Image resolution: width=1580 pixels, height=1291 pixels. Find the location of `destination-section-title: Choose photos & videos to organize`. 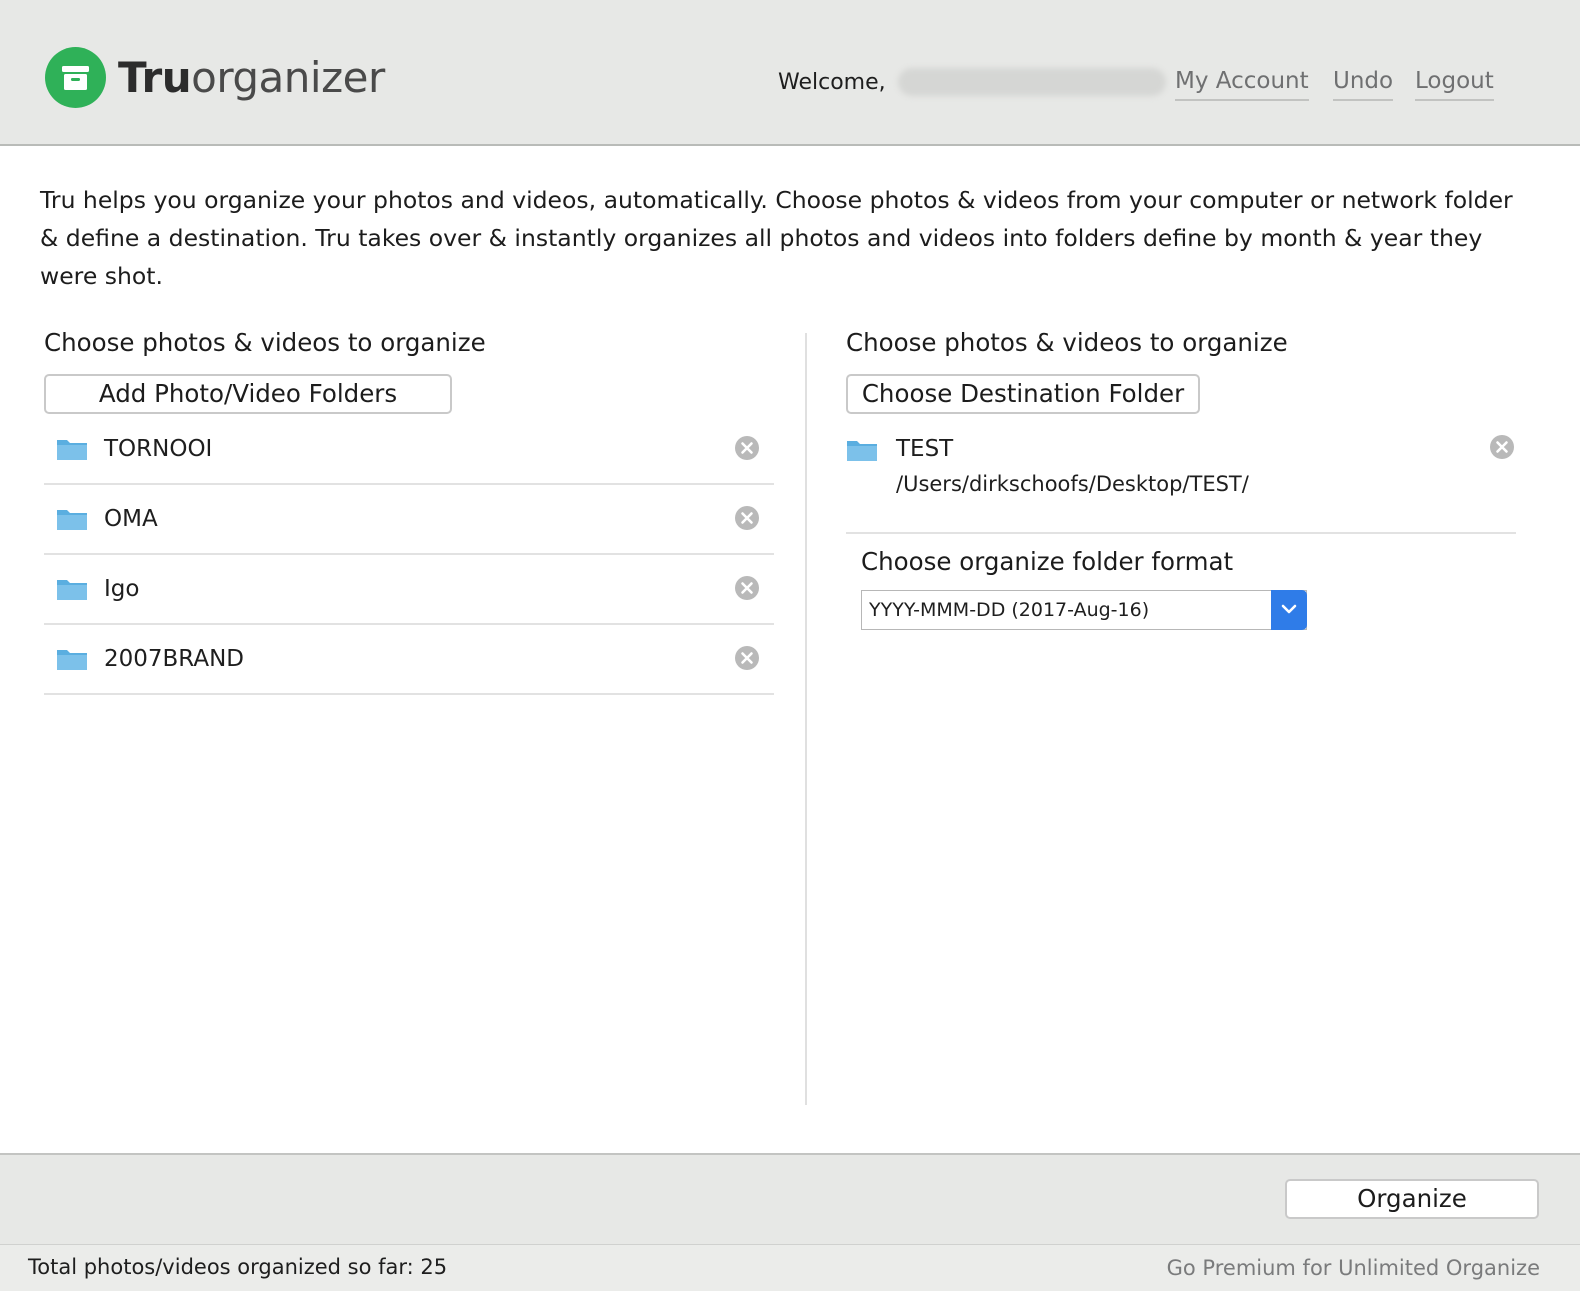

destination-section-title: Choose photos & videos to organize is located at coordinates (1067, 342).